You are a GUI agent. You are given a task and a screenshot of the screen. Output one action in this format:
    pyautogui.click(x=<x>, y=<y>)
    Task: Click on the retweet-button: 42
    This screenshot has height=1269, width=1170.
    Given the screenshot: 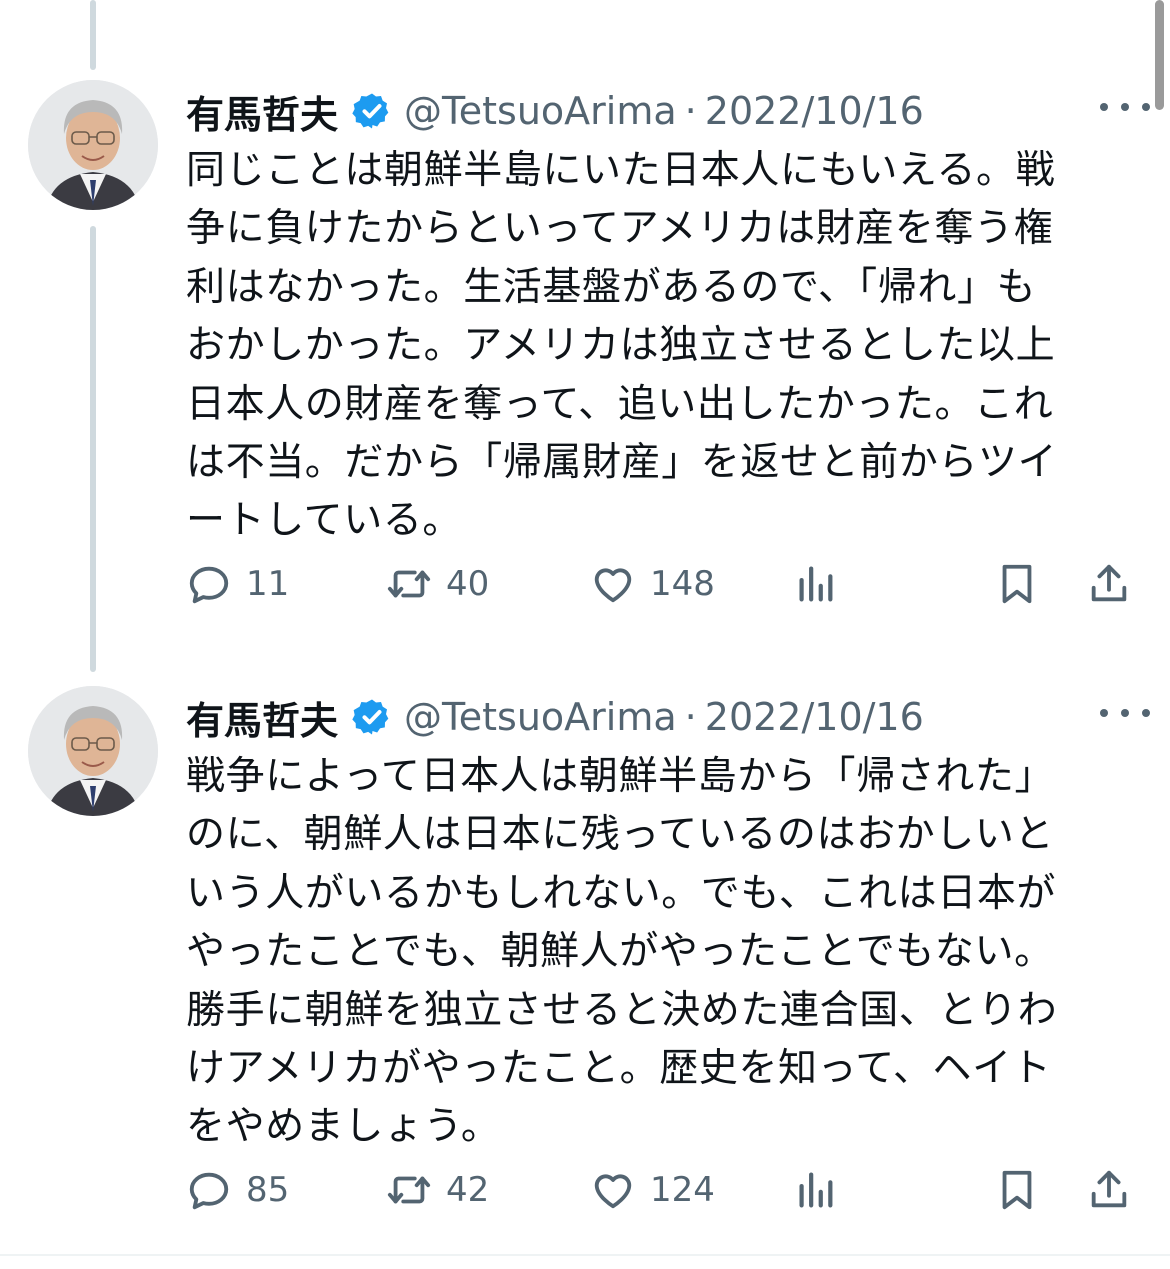 What is the action you would take?
    pyautogui.click(x=437, y=1190)
    